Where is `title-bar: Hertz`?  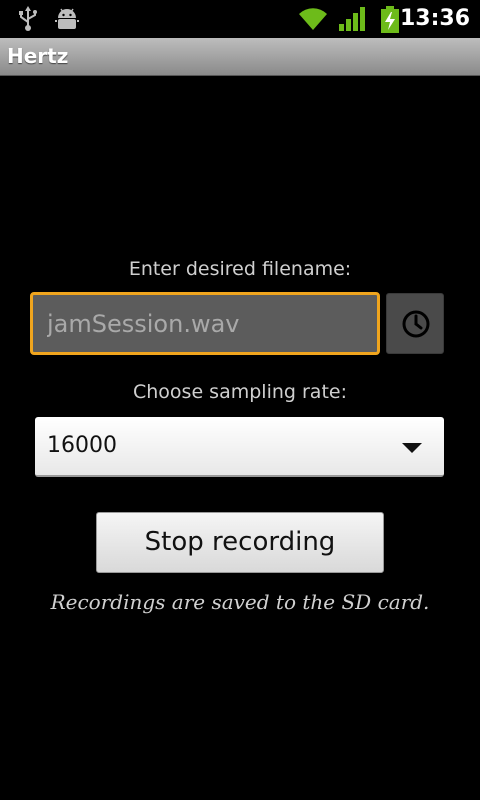
title-bar: Hertz is located at coordinates (240, 57).